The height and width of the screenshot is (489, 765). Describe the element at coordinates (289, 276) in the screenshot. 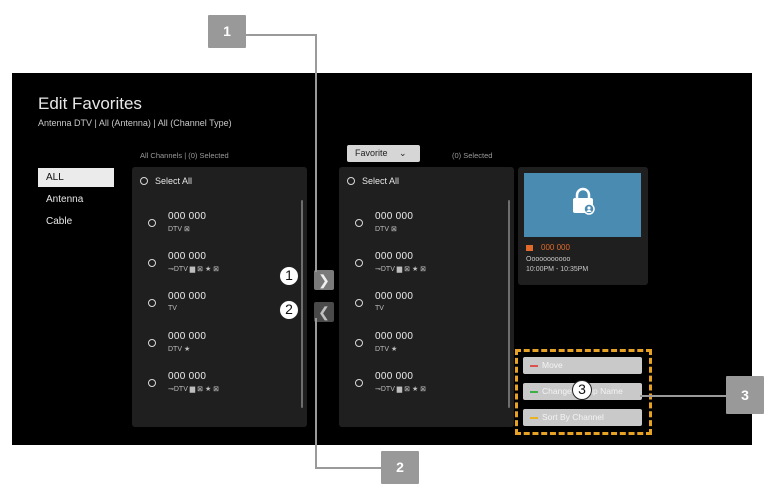

I see `marker-1: 1` at that location.